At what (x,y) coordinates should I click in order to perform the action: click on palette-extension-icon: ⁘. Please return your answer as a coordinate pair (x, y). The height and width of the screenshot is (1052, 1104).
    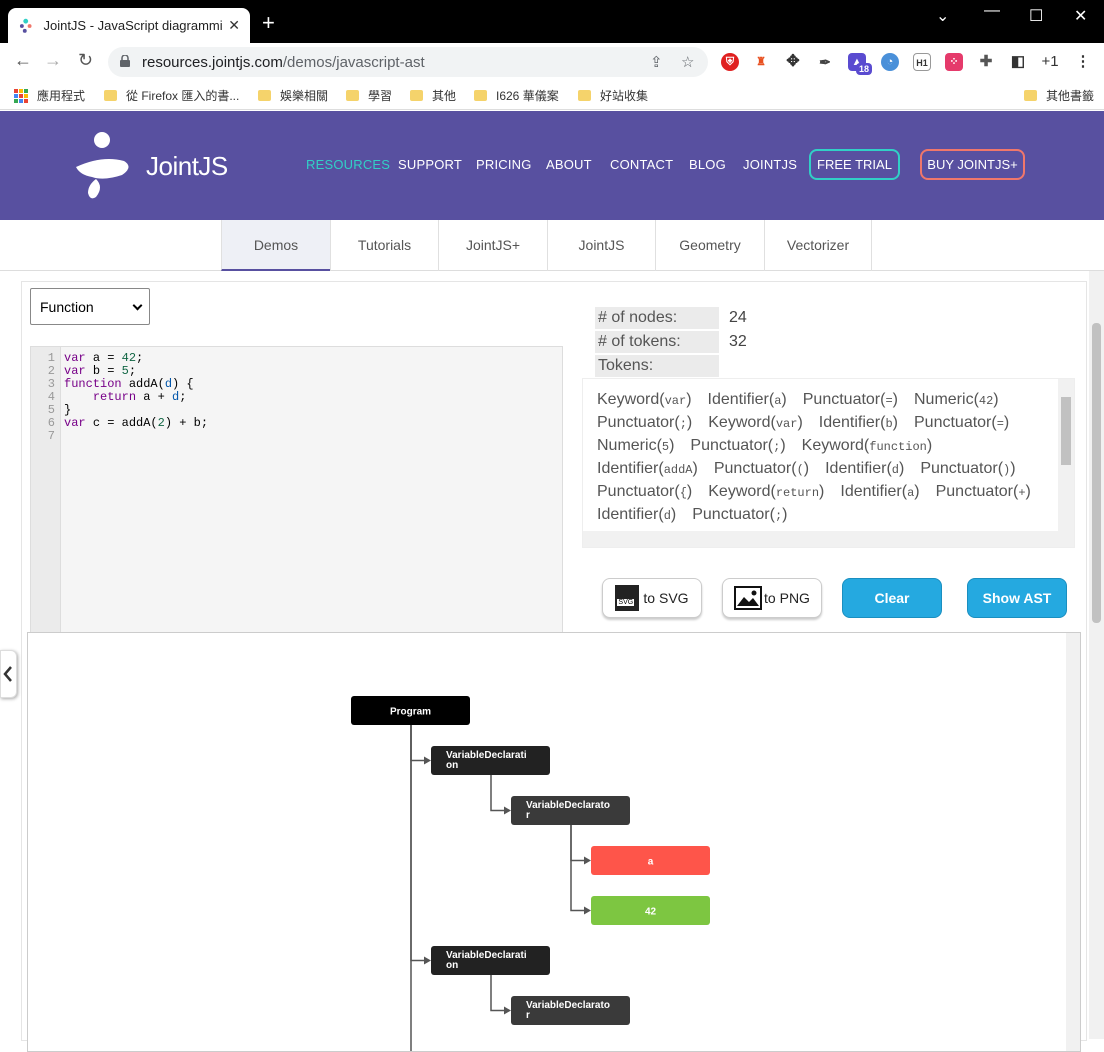
    Looking at the image, I should click on (954, 62).